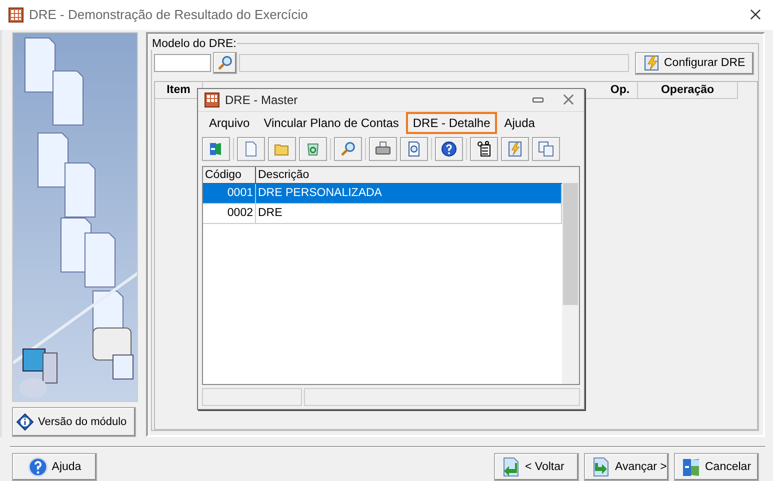 Image resolution: width=773 pixels, height=481 pixels. Describe the element at coordinates (261, 99) in the screenshot. I see `dialog-title: DRE - Master` at that location.